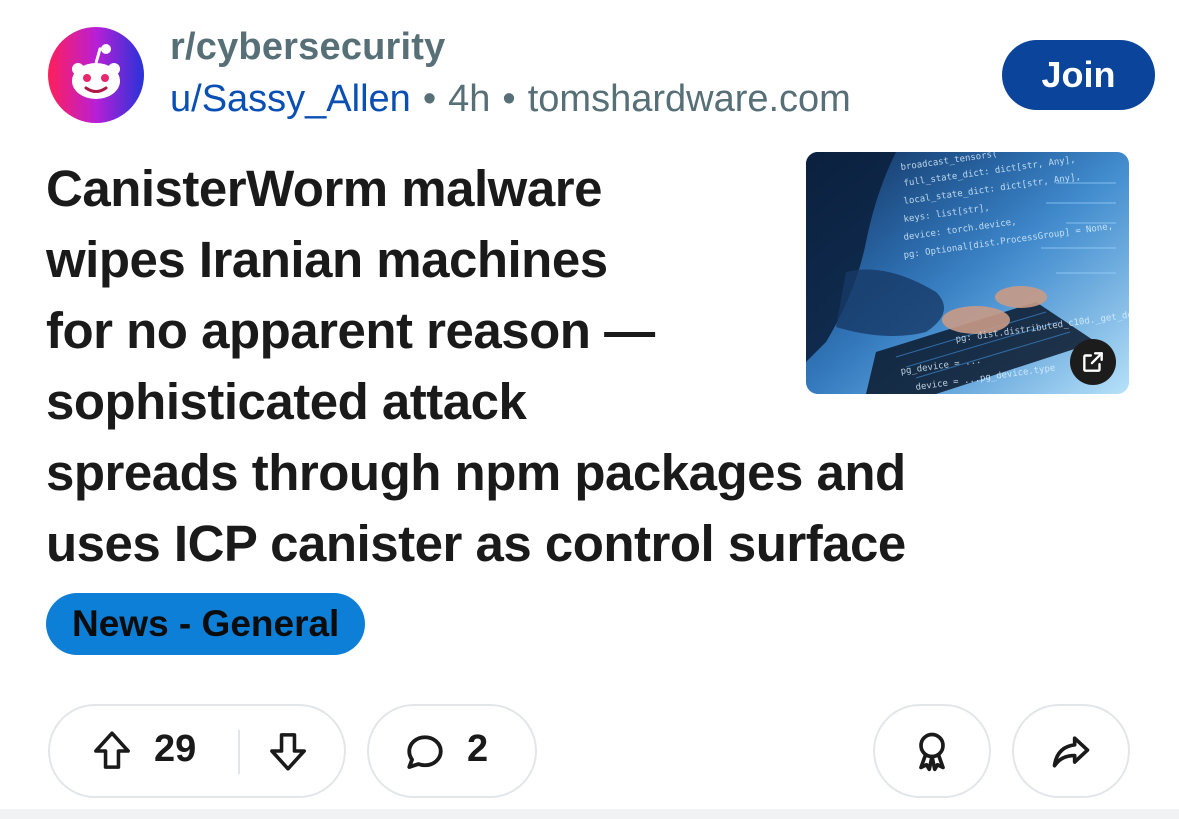 The height and width of the screenshot is (819, 1179). Describe the element at coordinates (288, 751) in the screenshot. I see `downvote-arrow-icon` at that location.